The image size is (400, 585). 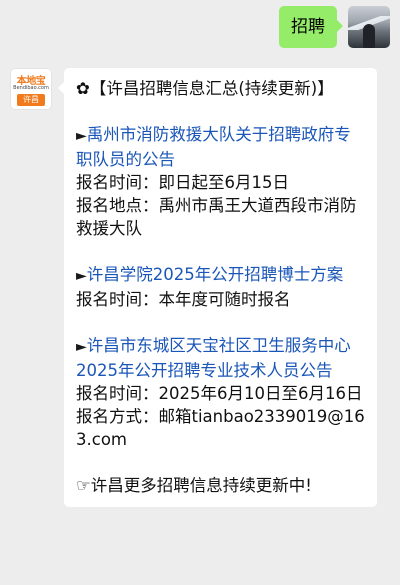 What do you see at coordinates (211, 88) in the screenshot?
I see `message-title-text: 【许昌招聘信息汇总(持续更新)】` at bounding box center [211, 88].